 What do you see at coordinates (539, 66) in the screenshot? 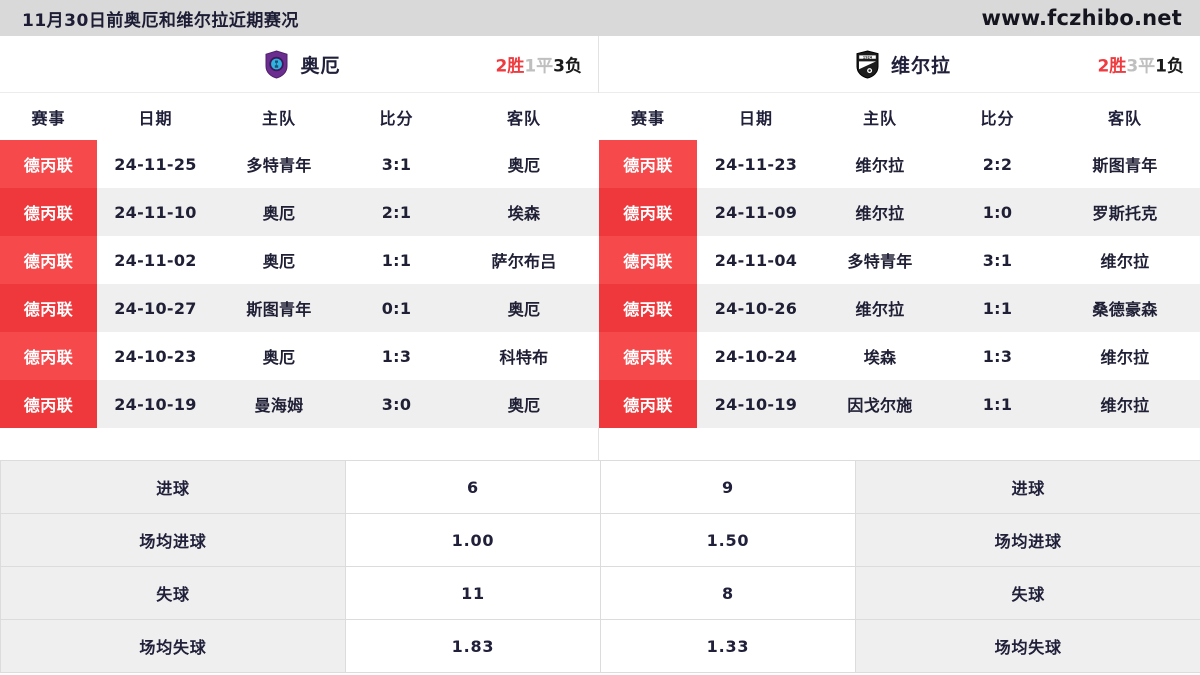
I see `left-record-draws: 1平` at bounding box center [539, 66].